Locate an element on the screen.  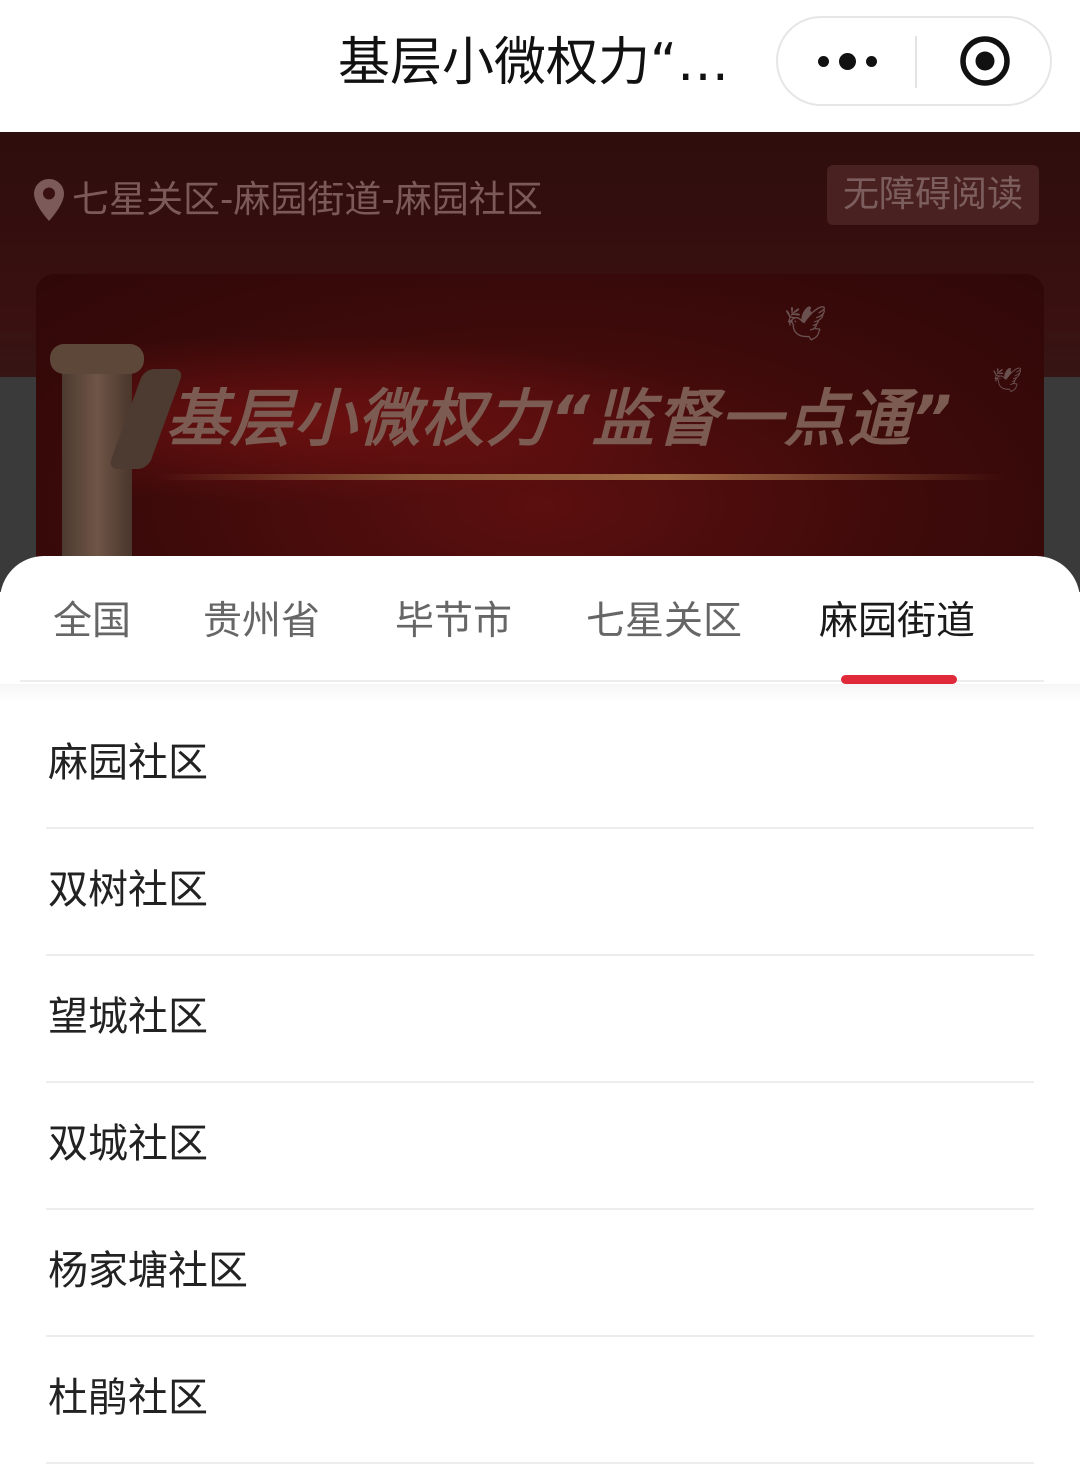
list-item-community: 杜鹃社区 is located at coordinates (540, 1400).